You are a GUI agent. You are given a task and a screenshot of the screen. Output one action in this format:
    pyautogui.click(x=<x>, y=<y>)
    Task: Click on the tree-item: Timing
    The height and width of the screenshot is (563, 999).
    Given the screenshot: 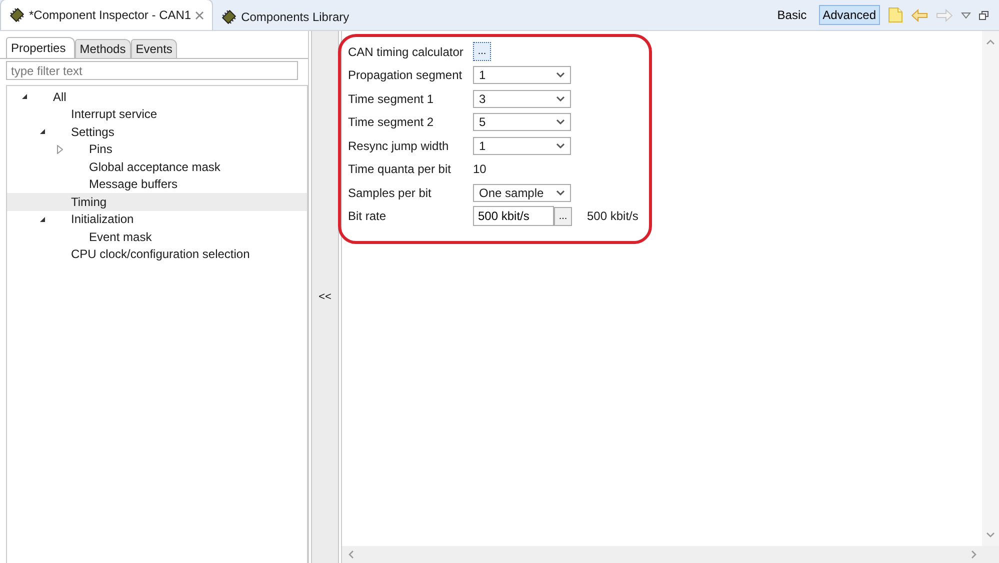 What is the action you would take?
    pyautogui.click(x=157, y=201)
    